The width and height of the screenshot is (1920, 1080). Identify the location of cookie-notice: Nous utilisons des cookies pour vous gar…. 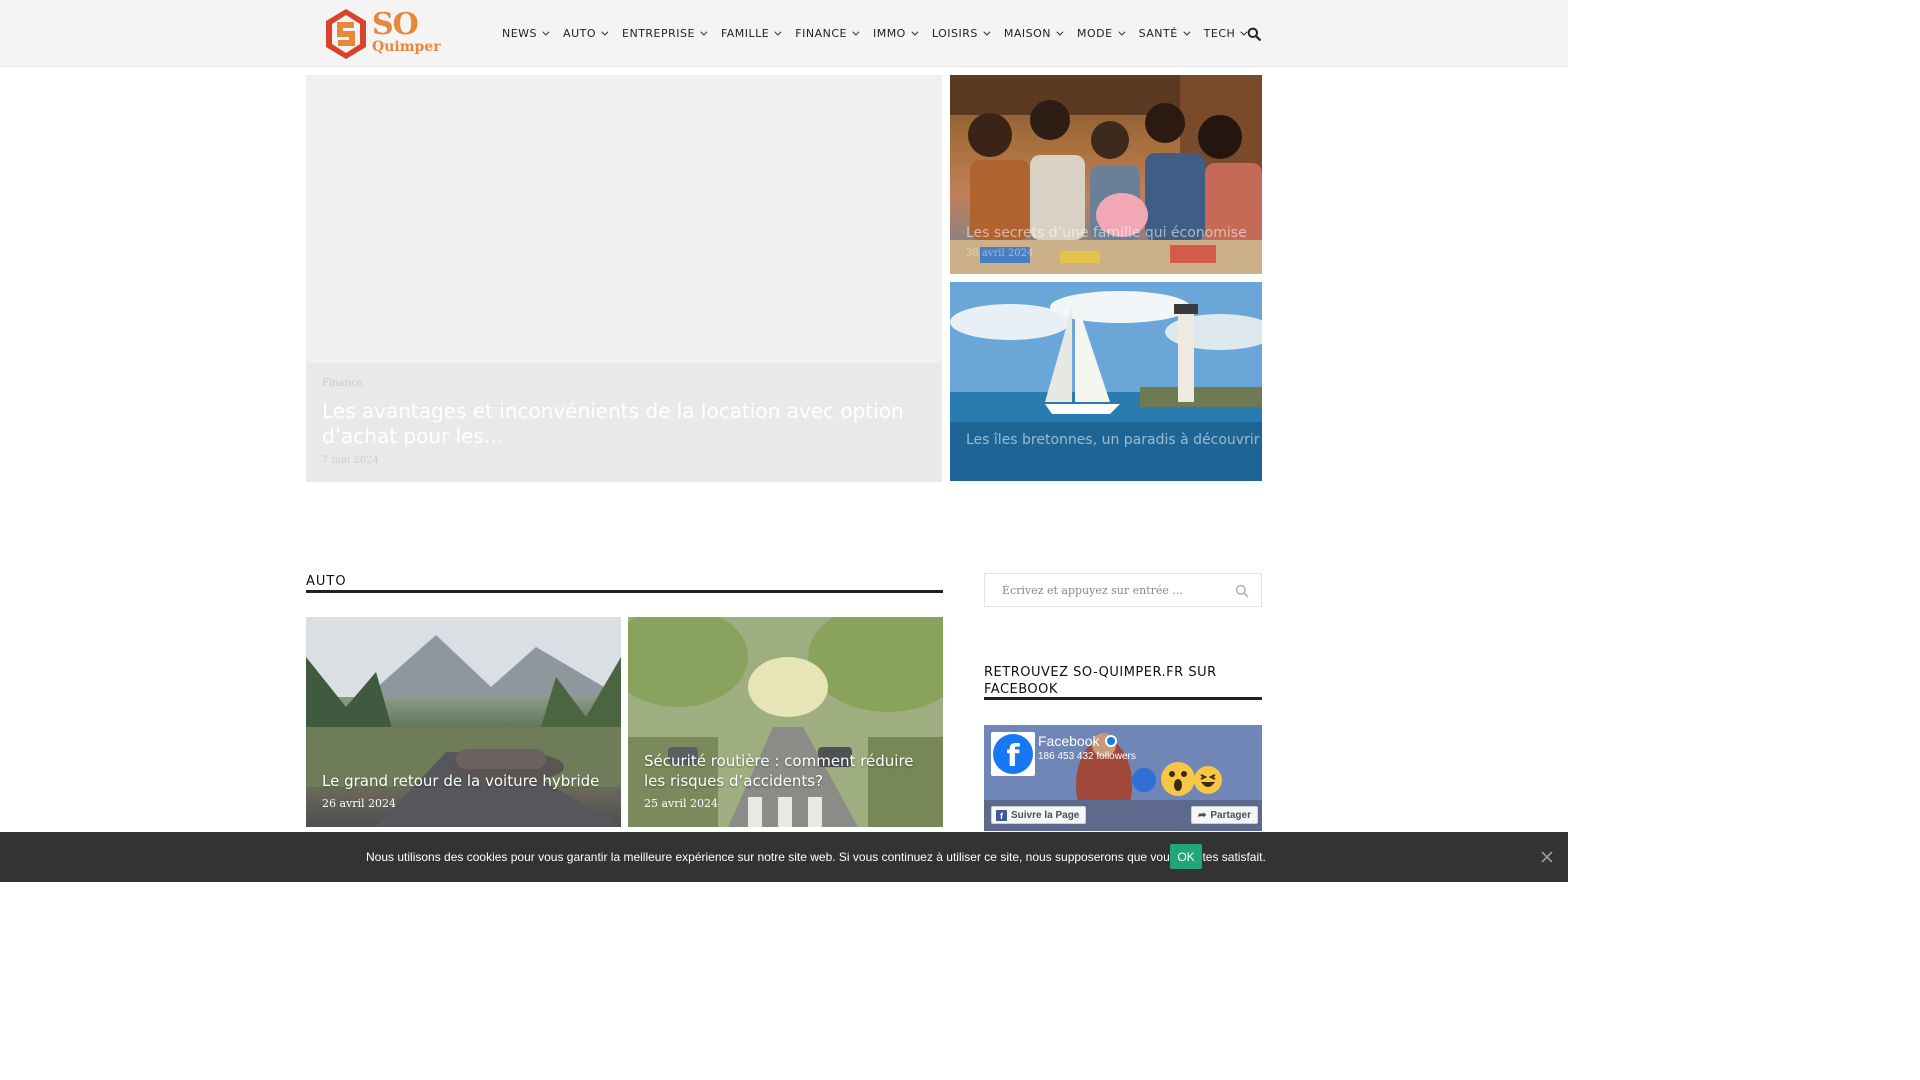
(784, 857).